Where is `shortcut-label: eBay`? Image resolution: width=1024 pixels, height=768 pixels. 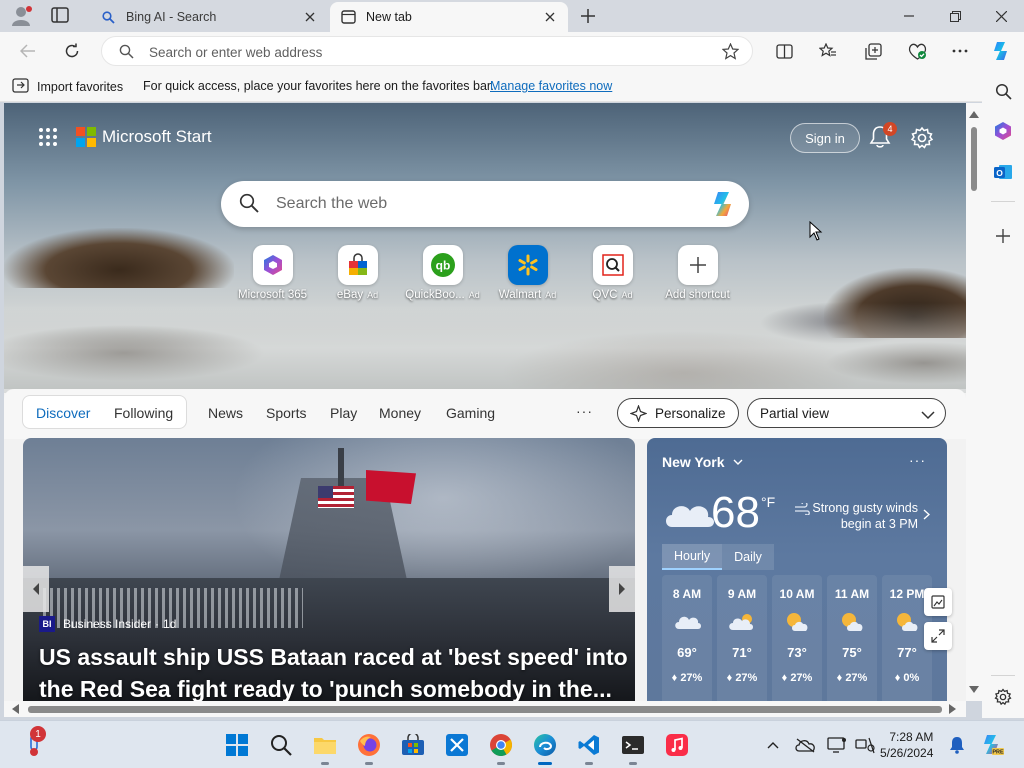 shortcut-label: eBay is located at coordinates (350, 295).